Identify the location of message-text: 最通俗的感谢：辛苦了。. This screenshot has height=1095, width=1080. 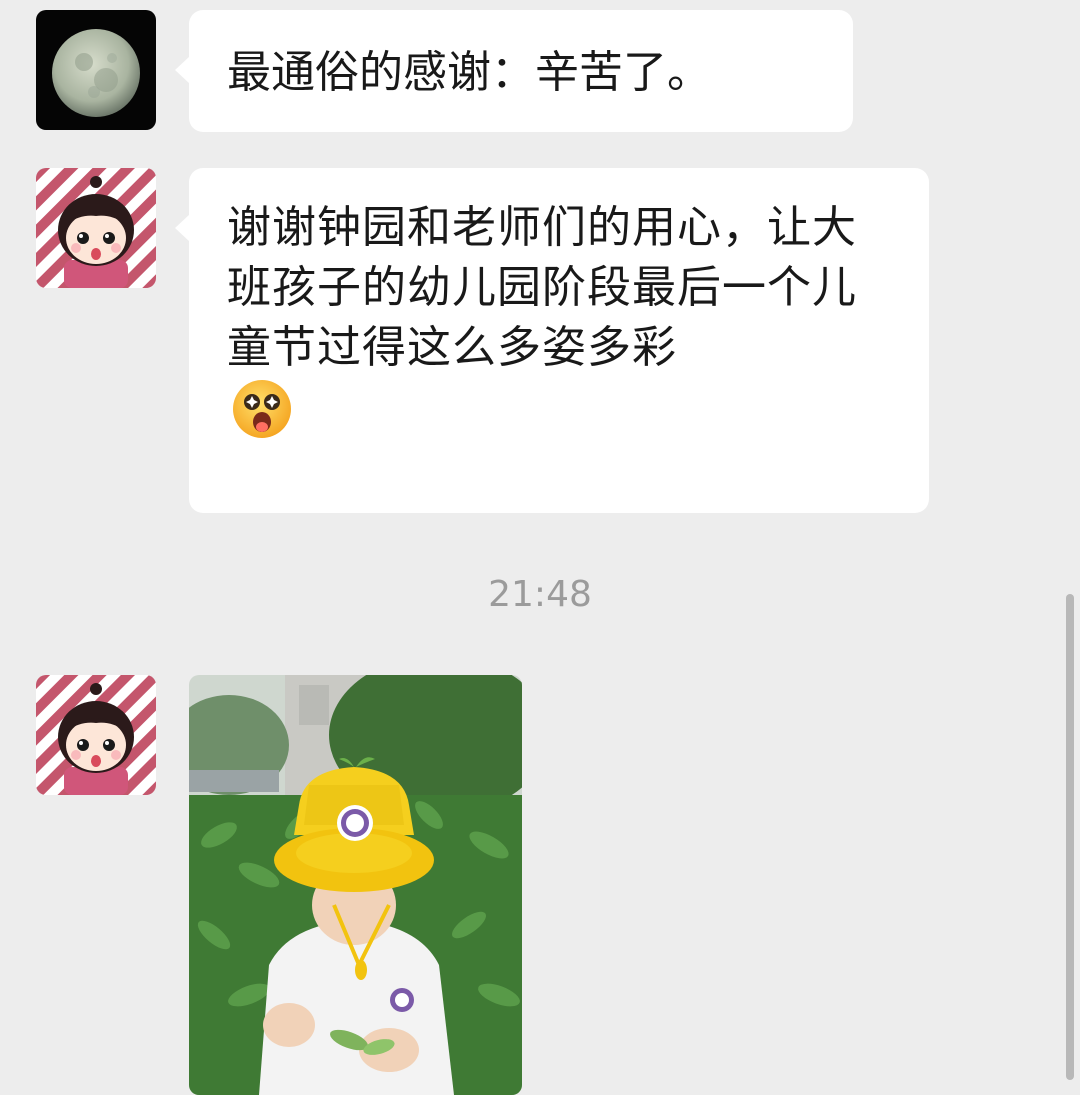
(469, 72).